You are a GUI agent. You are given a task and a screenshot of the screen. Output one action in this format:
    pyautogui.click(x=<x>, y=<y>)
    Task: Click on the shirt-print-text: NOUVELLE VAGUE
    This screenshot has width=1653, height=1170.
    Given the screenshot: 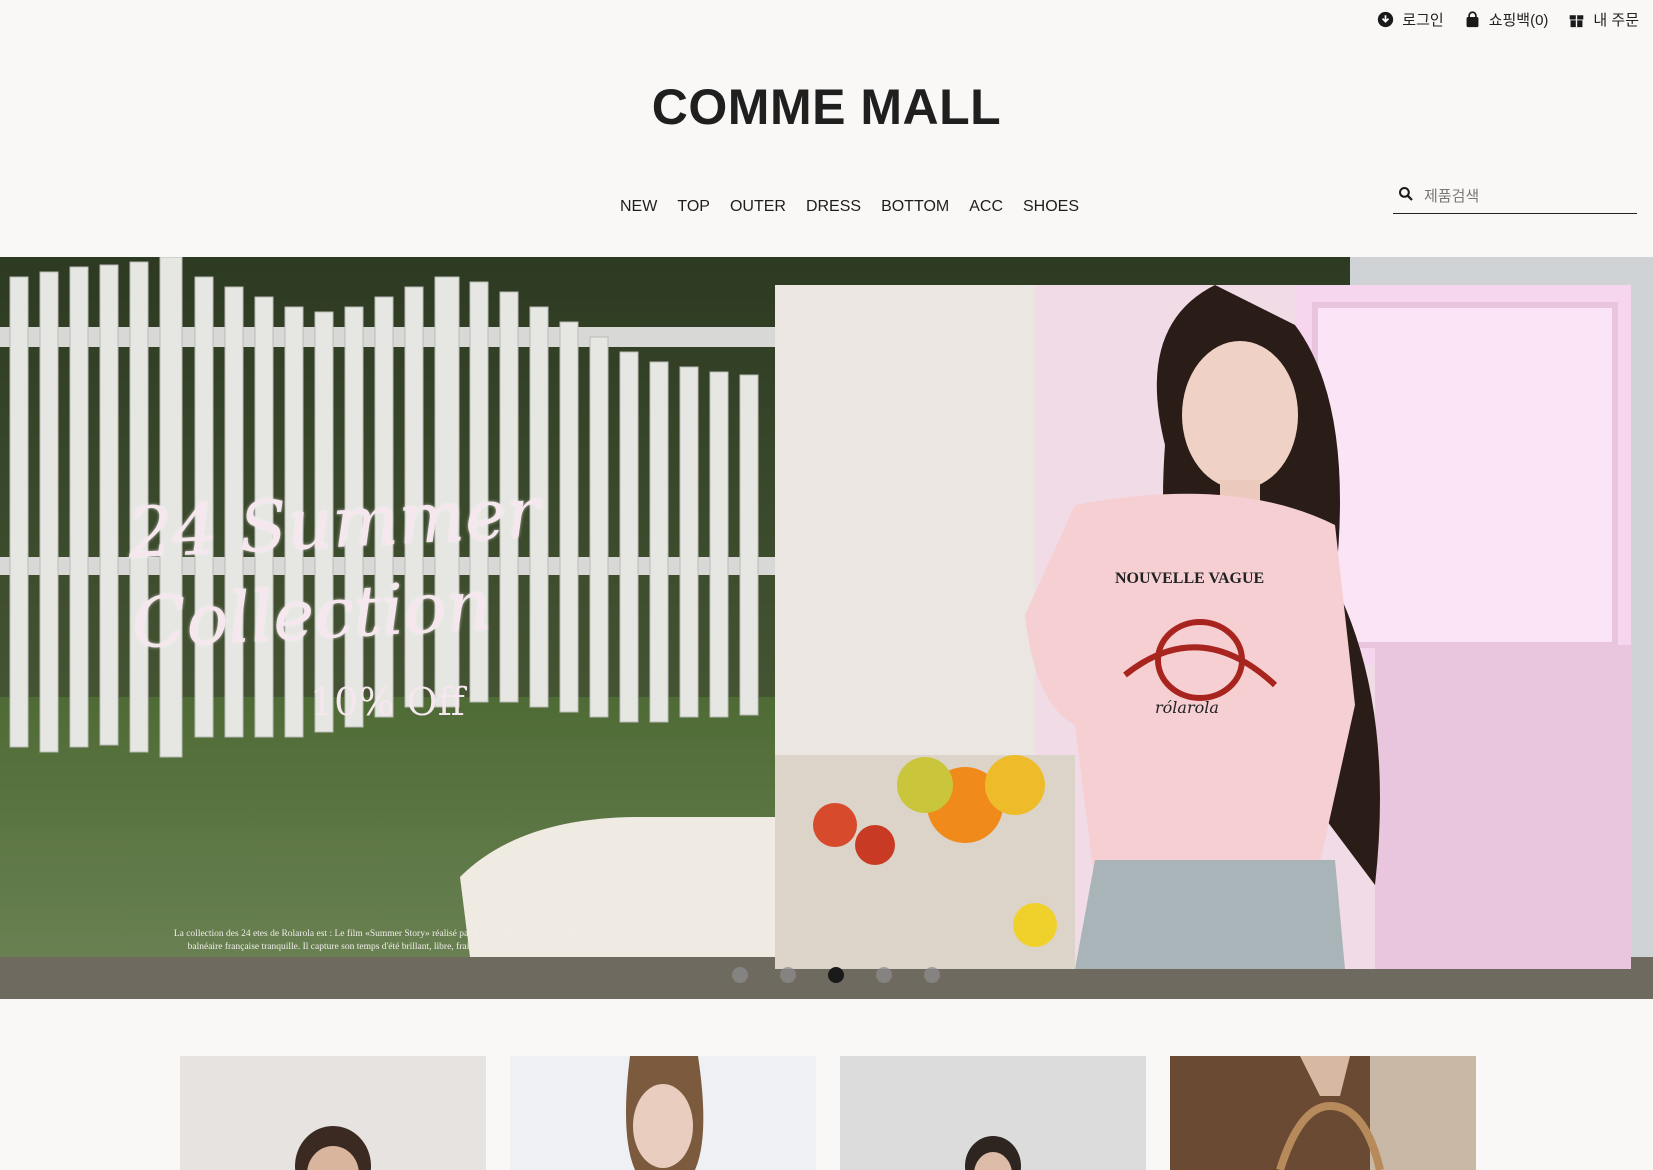 What is the action you would take?
    pyautogui.click(x=1189, y=578)
    